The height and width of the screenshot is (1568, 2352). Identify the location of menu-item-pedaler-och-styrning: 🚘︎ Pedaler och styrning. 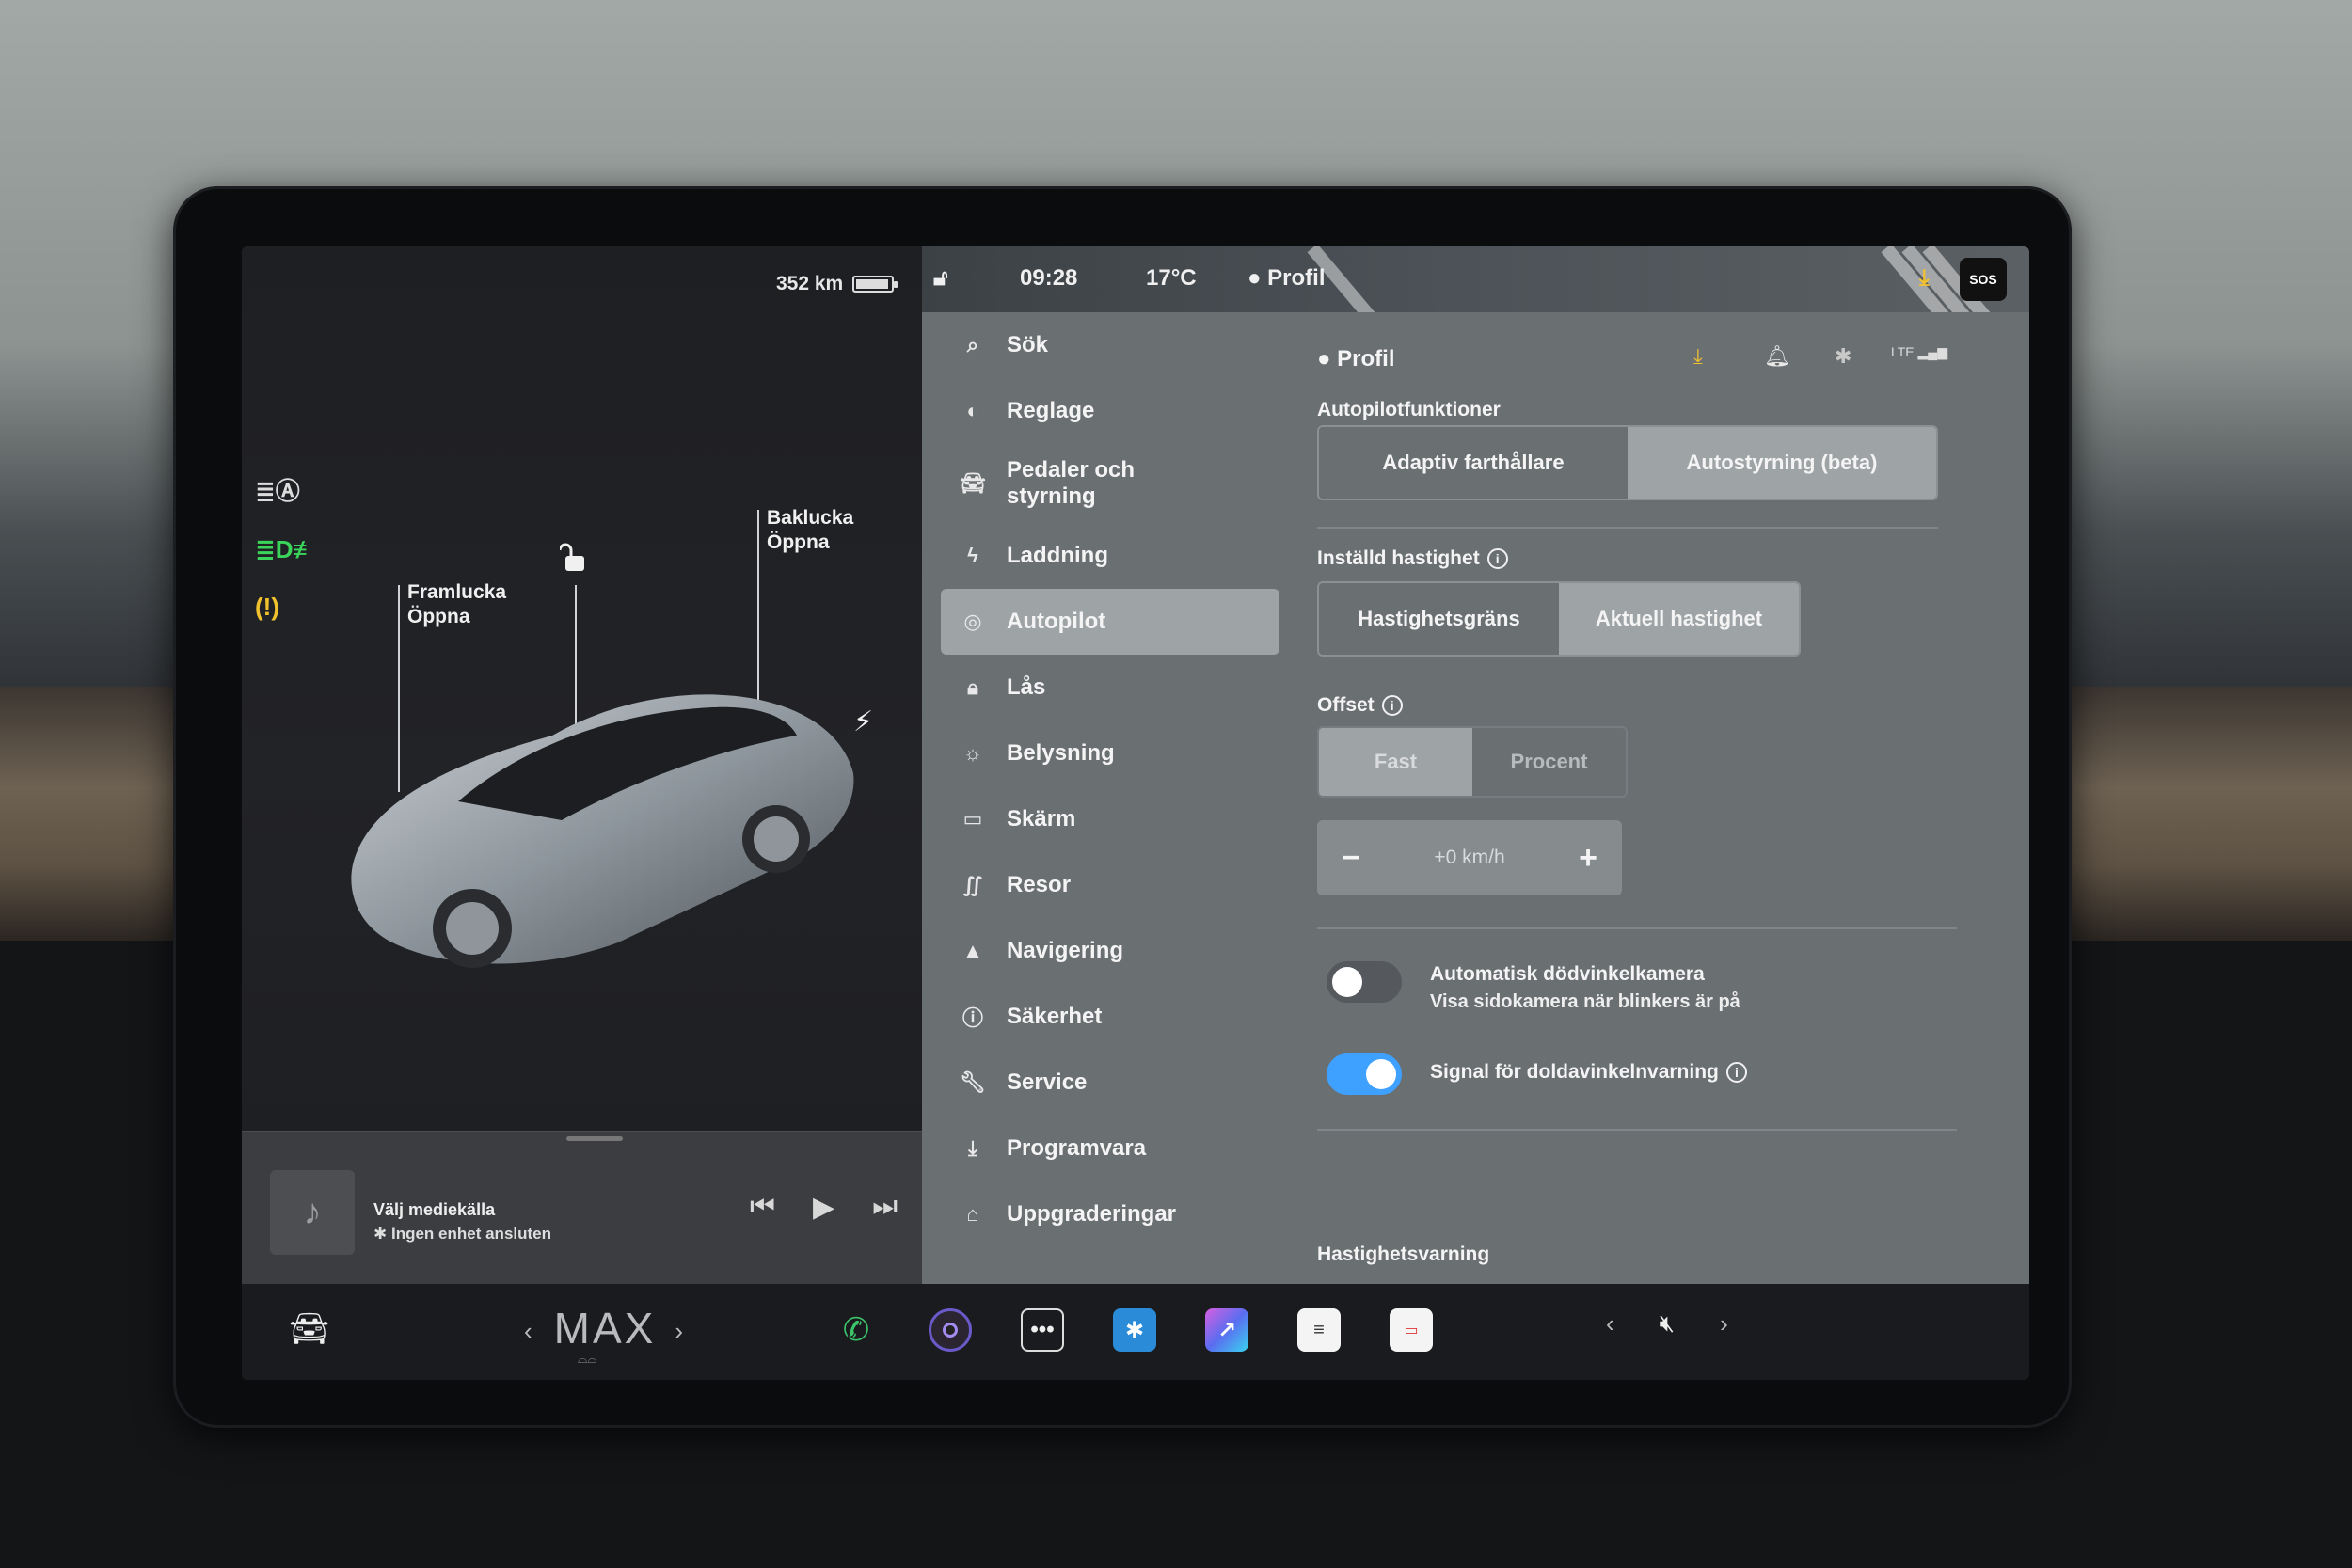
(1110, 483).